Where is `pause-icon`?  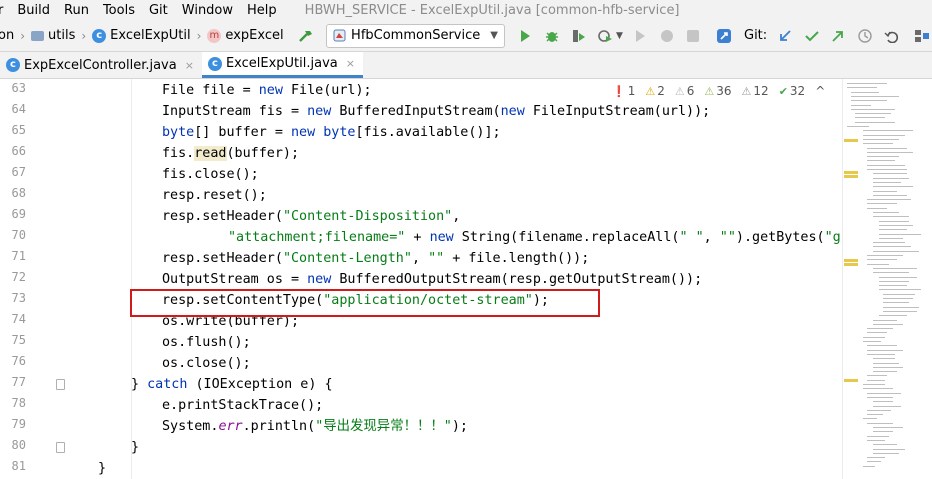 pause-icon is located at coordinates (667, 36).